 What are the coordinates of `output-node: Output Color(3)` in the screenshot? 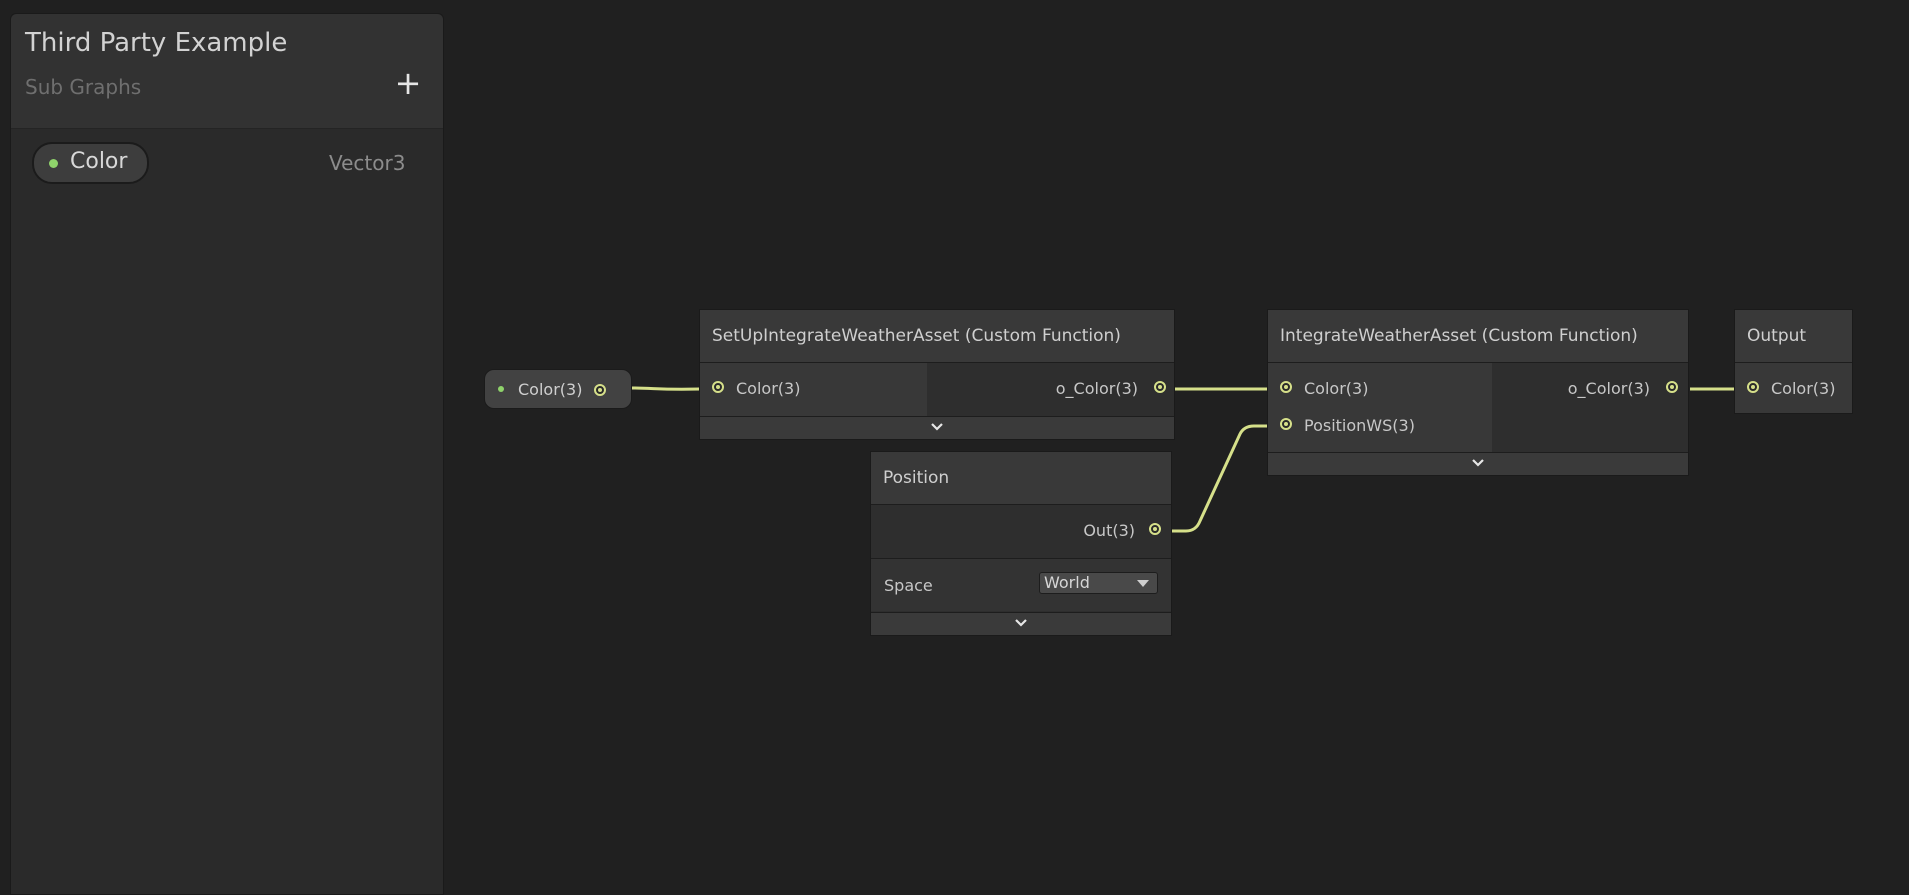 It's located at (1793, 361).